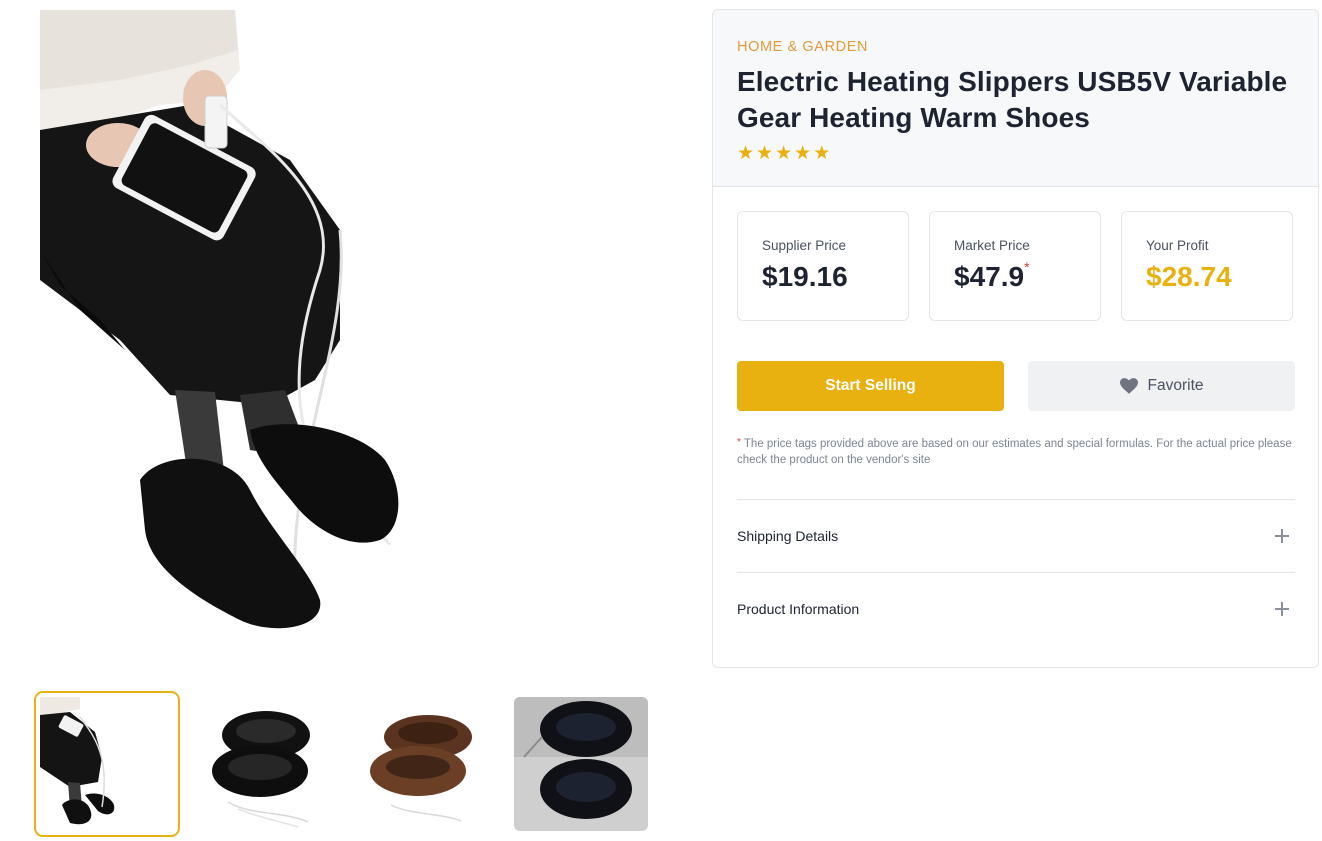  I want to click on product-information-label: Product Information, so click(798, 609).